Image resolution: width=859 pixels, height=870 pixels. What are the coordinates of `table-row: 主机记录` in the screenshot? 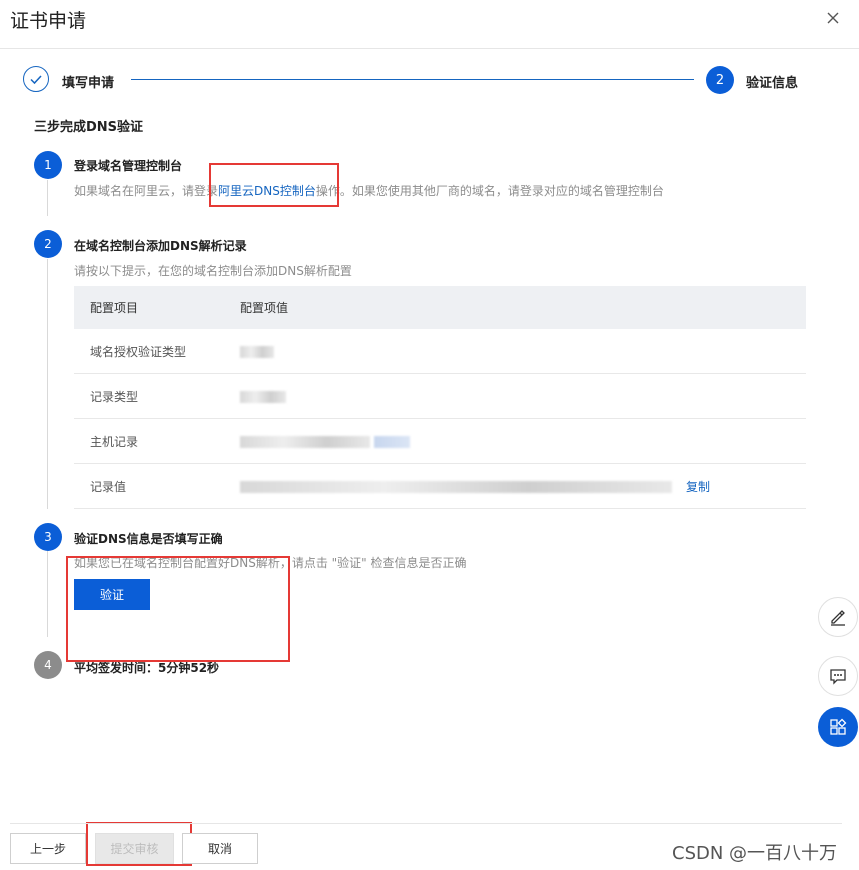 It's located at (440, 441).